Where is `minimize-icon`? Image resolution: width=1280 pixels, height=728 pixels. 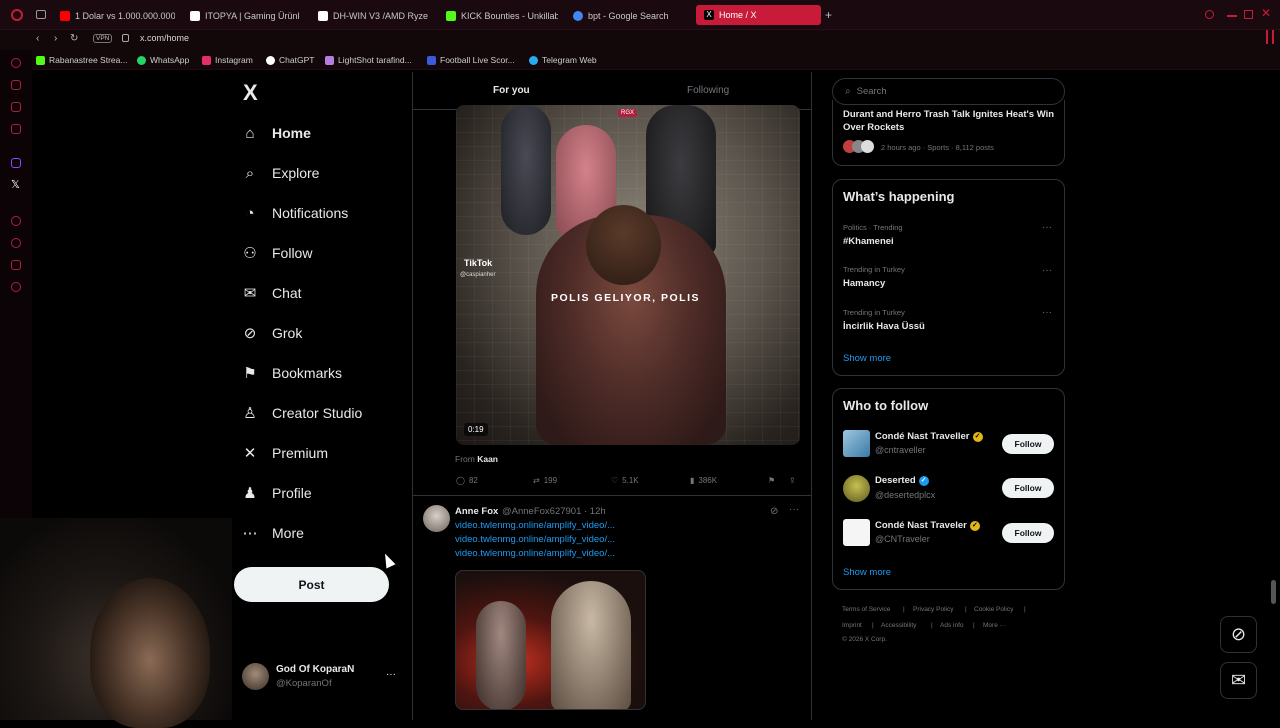 minimize-icon is located at coordinates (1232, 16).